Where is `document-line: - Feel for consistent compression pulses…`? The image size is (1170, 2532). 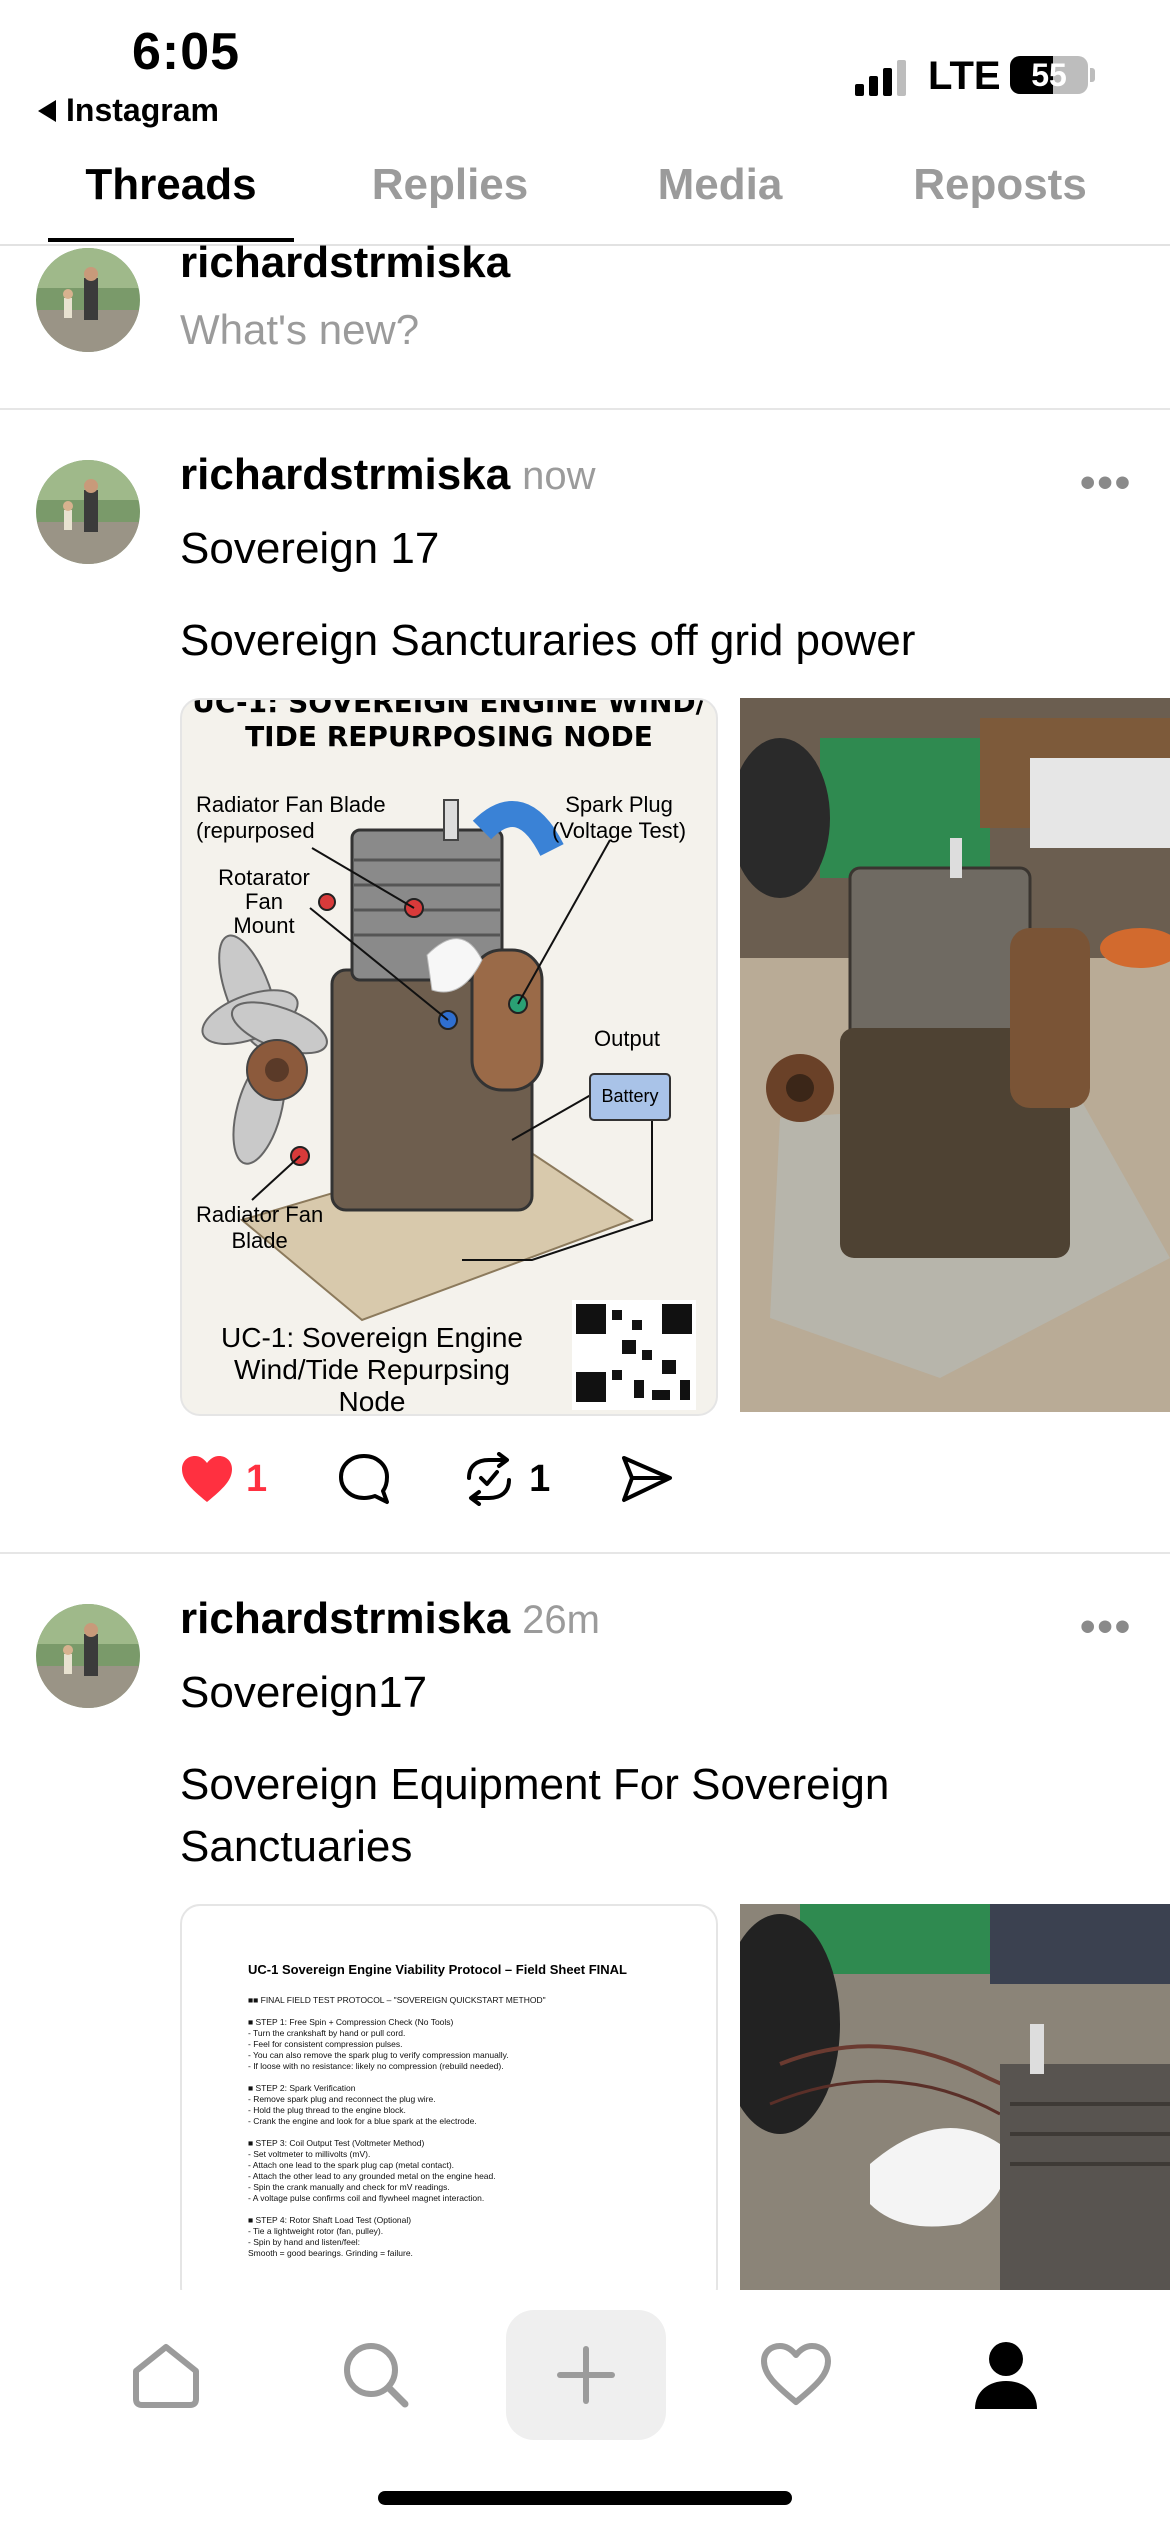
document-line: - Feel for consistent compression pulses… is located at coordinates (325, 2044).